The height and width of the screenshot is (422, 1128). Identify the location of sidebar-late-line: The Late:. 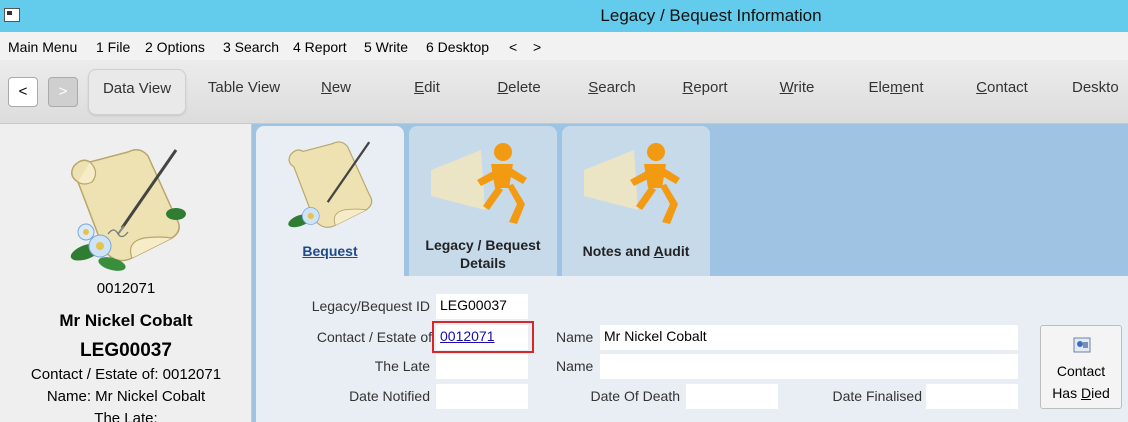
(126, 416).